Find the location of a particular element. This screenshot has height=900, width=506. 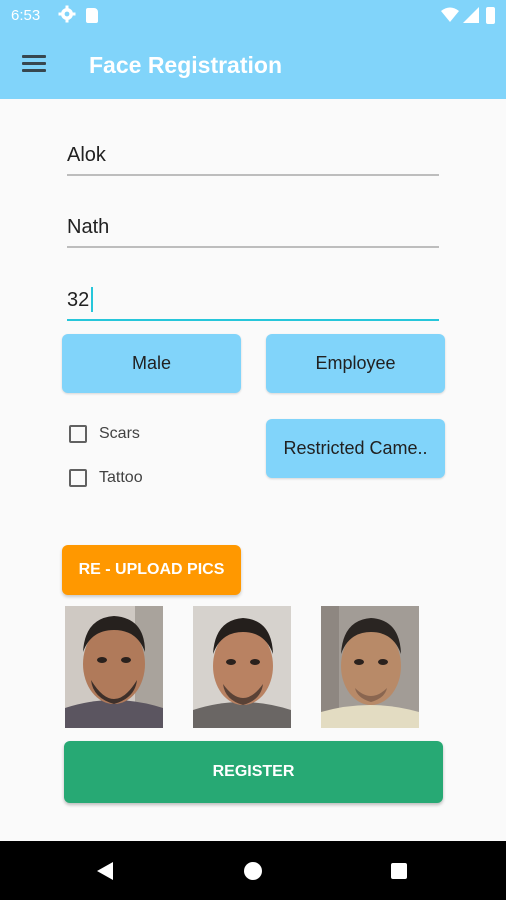

age-input is located at coordinates (253, 300).